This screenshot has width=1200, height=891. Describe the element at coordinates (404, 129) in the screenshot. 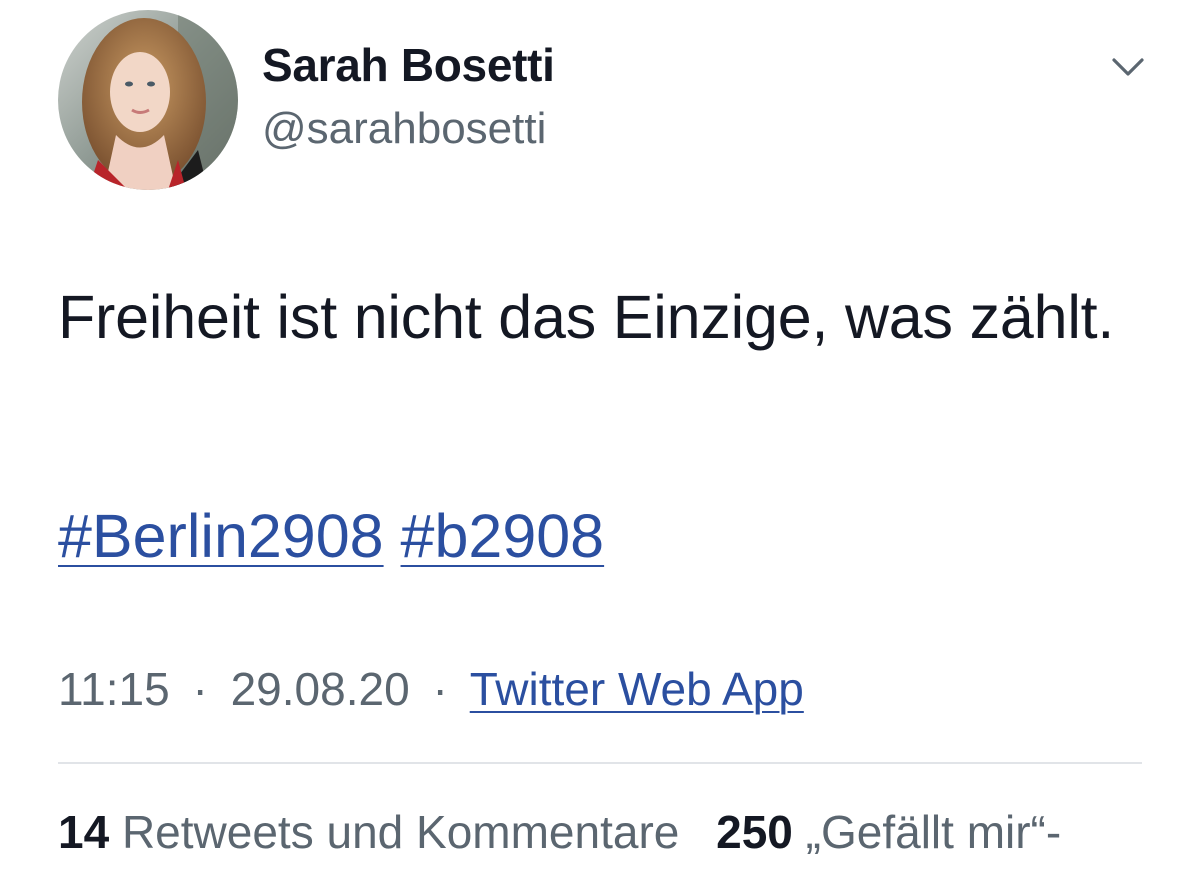

I see `author-handle: @sarahbosetti` at that location.